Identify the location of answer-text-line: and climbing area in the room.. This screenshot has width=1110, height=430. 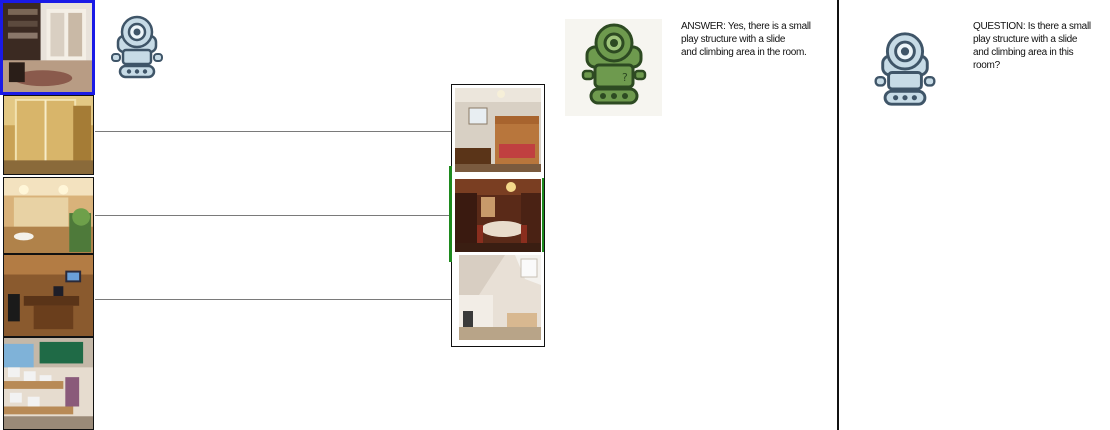
(744, 52).